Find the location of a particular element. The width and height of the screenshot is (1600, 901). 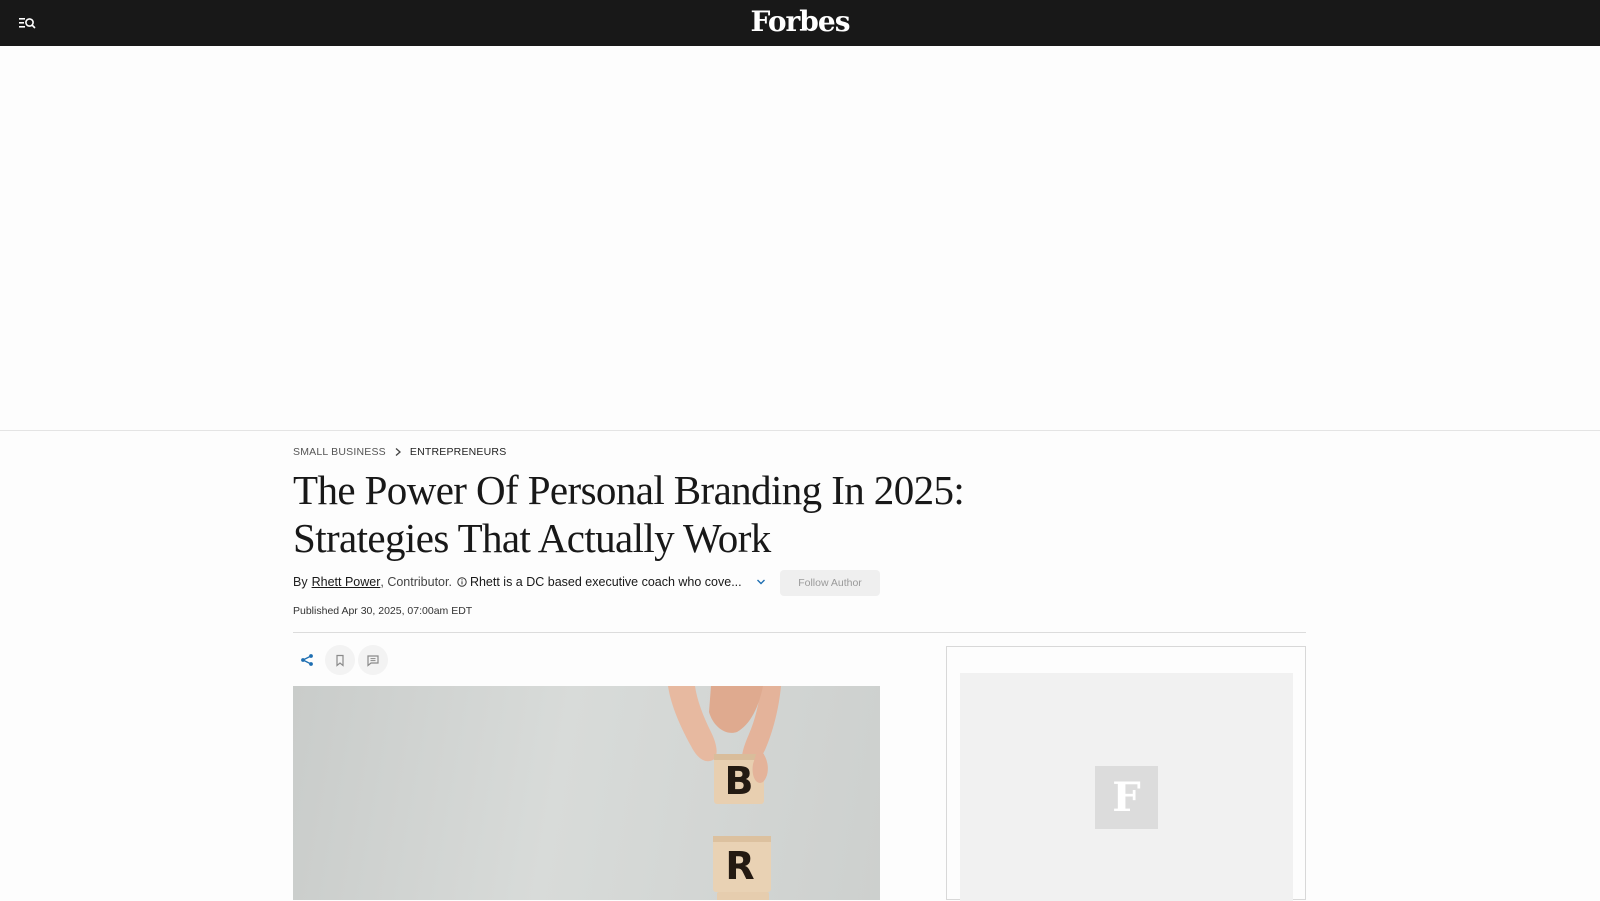

breadcrumb: SMALL BUSINESS ENTREPRENEURS is located at coordinates (399, 452).